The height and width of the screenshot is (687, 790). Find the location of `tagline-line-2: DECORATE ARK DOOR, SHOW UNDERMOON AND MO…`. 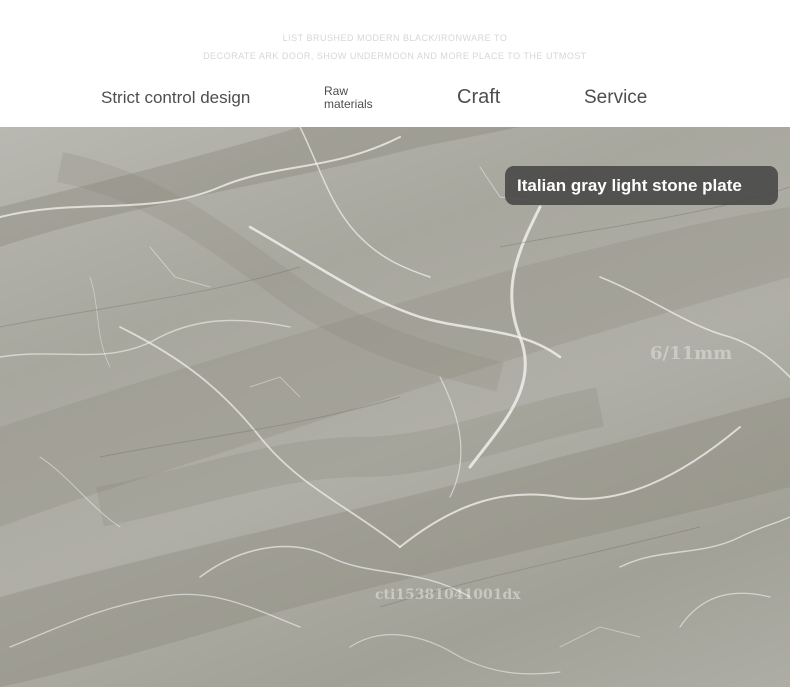

tagline-line-2: DECORATE ARK DOOR, SHOW UNDERMOON AND MO… is located at coordinates (395, 56).